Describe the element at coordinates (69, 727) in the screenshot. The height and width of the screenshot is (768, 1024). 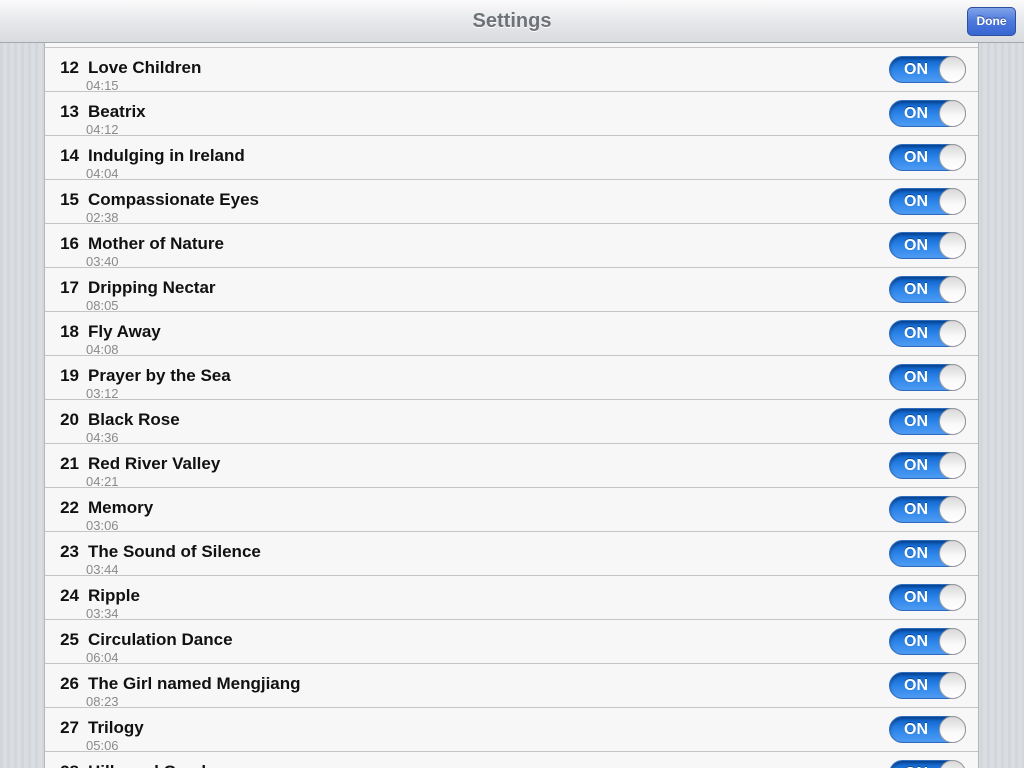
I see `track-number: 27` at that location.